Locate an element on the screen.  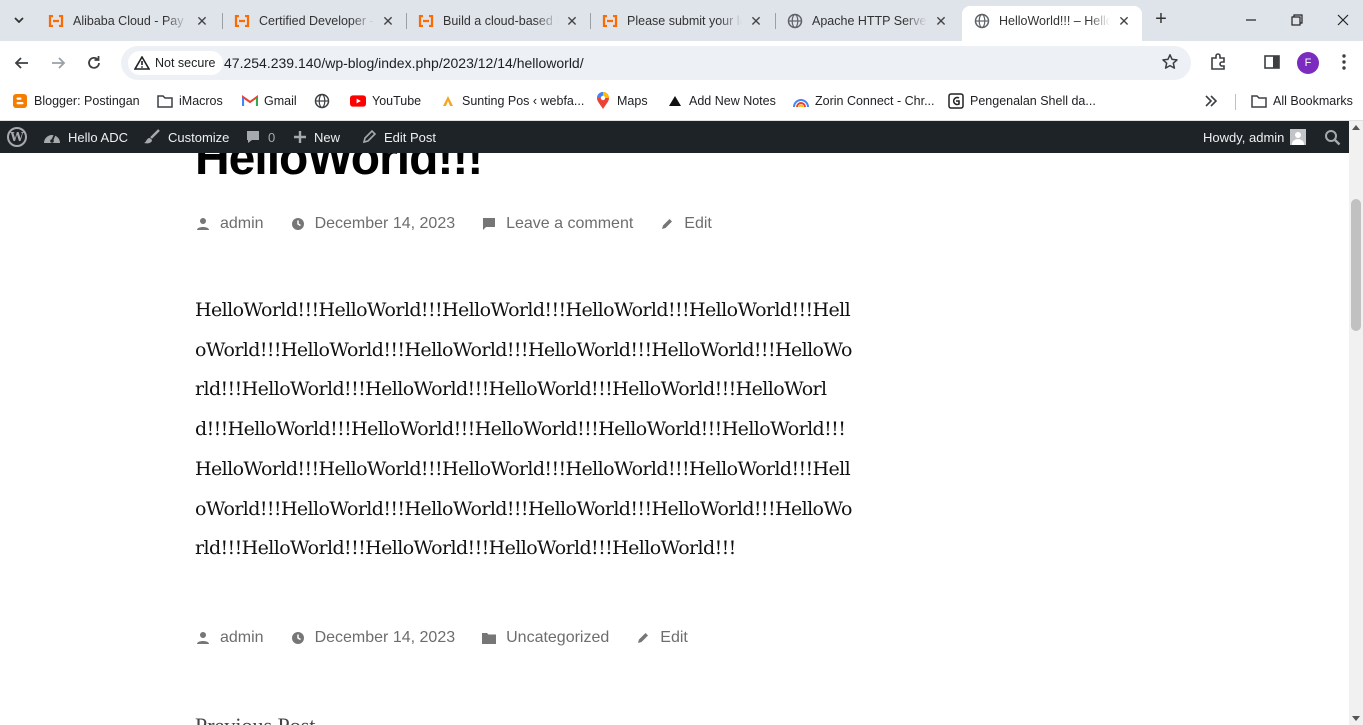
bookmark-folder-imacros: iMacros is located at coordinates (190, 101).